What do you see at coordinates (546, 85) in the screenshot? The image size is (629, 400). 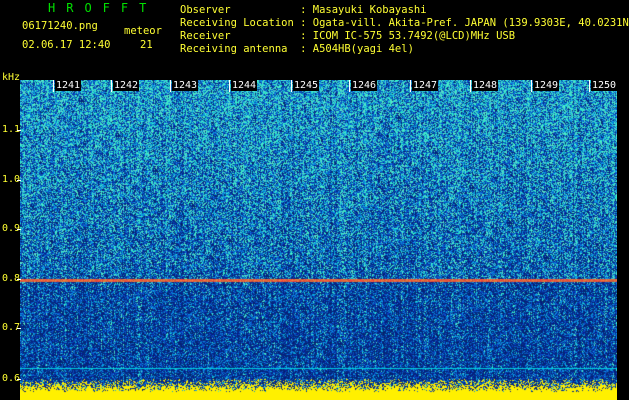 I see `x-axis-label: 1249` at bounding box center [546, 85].